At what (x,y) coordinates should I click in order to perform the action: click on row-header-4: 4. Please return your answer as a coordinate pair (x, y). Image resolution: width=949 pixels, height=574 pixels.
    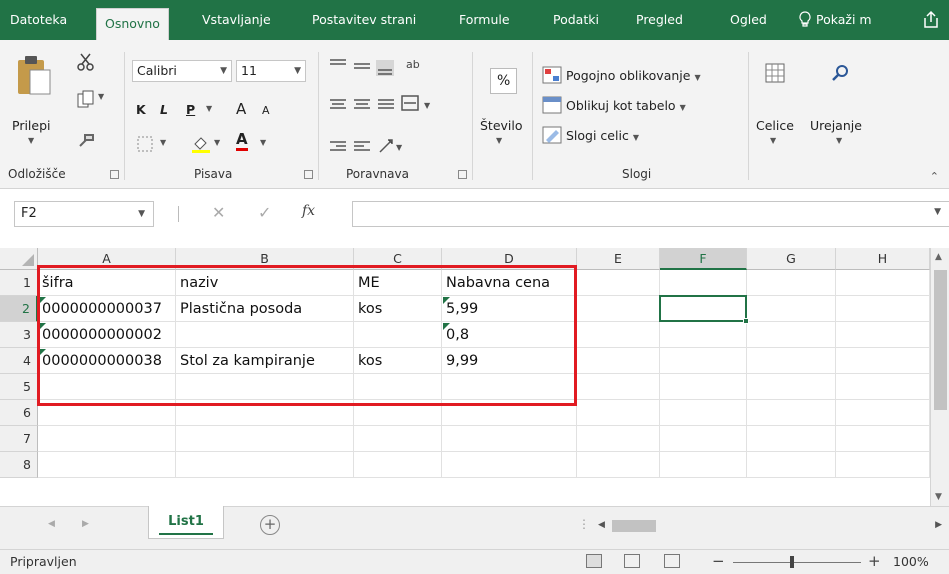
    Looking at the image, I should click on (19, 361).